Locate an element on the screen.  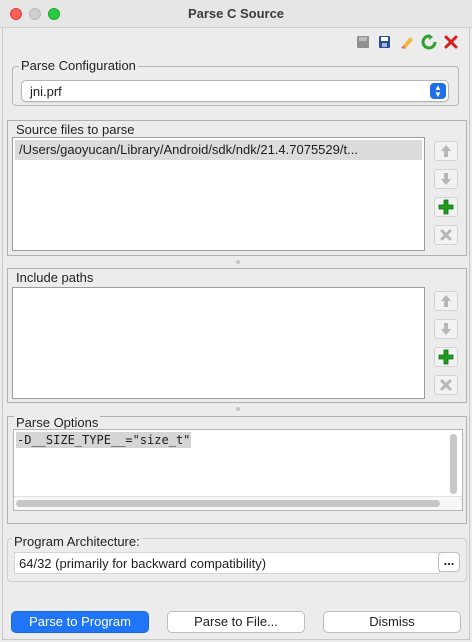
dismiss-button: Dismiss is located at coordinates (392, 622).